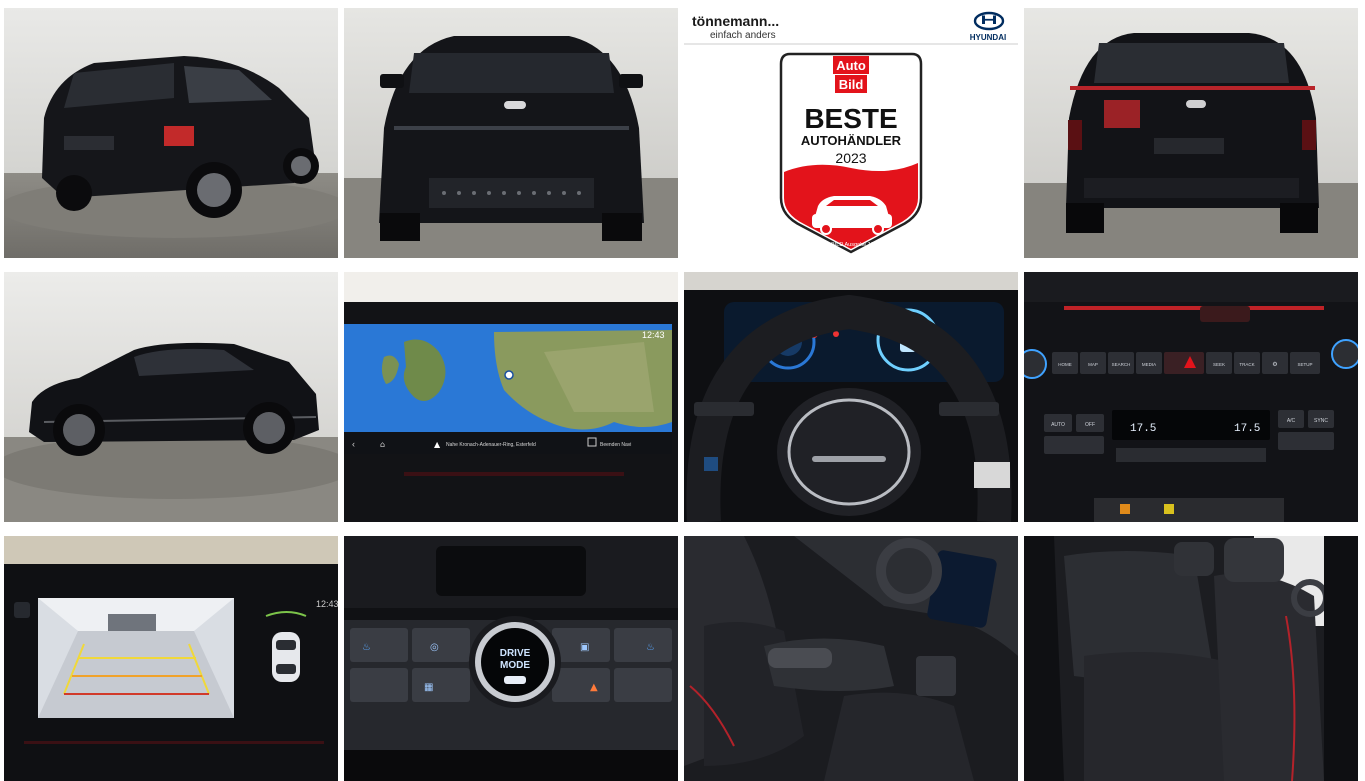  Describe the element at coordinates (1090, 425) in the screenshot. I see `climate-off-label: OFF` at that location.